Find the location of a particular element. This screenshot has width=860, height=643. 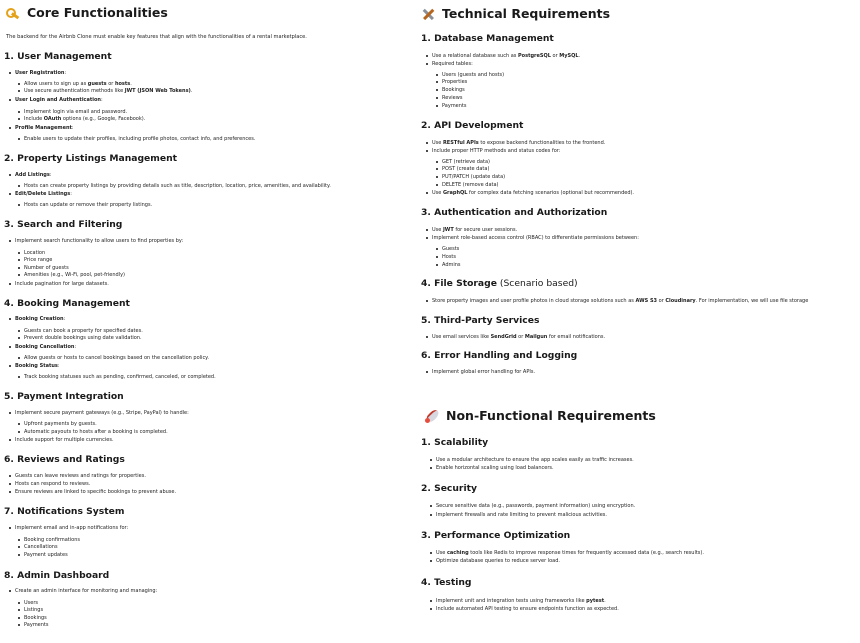

list-item: DELETE (remove data) is located at coordinates (467, 185).